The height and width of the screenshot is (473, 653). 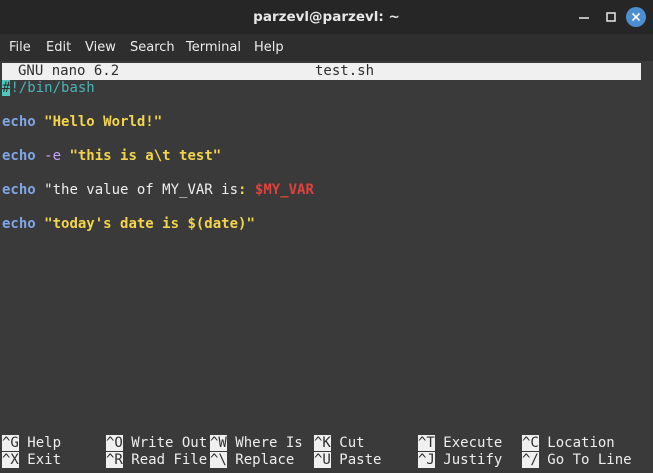 I want to click on shortcut-read-file: ^R Read File, so click(x=156, y=460).